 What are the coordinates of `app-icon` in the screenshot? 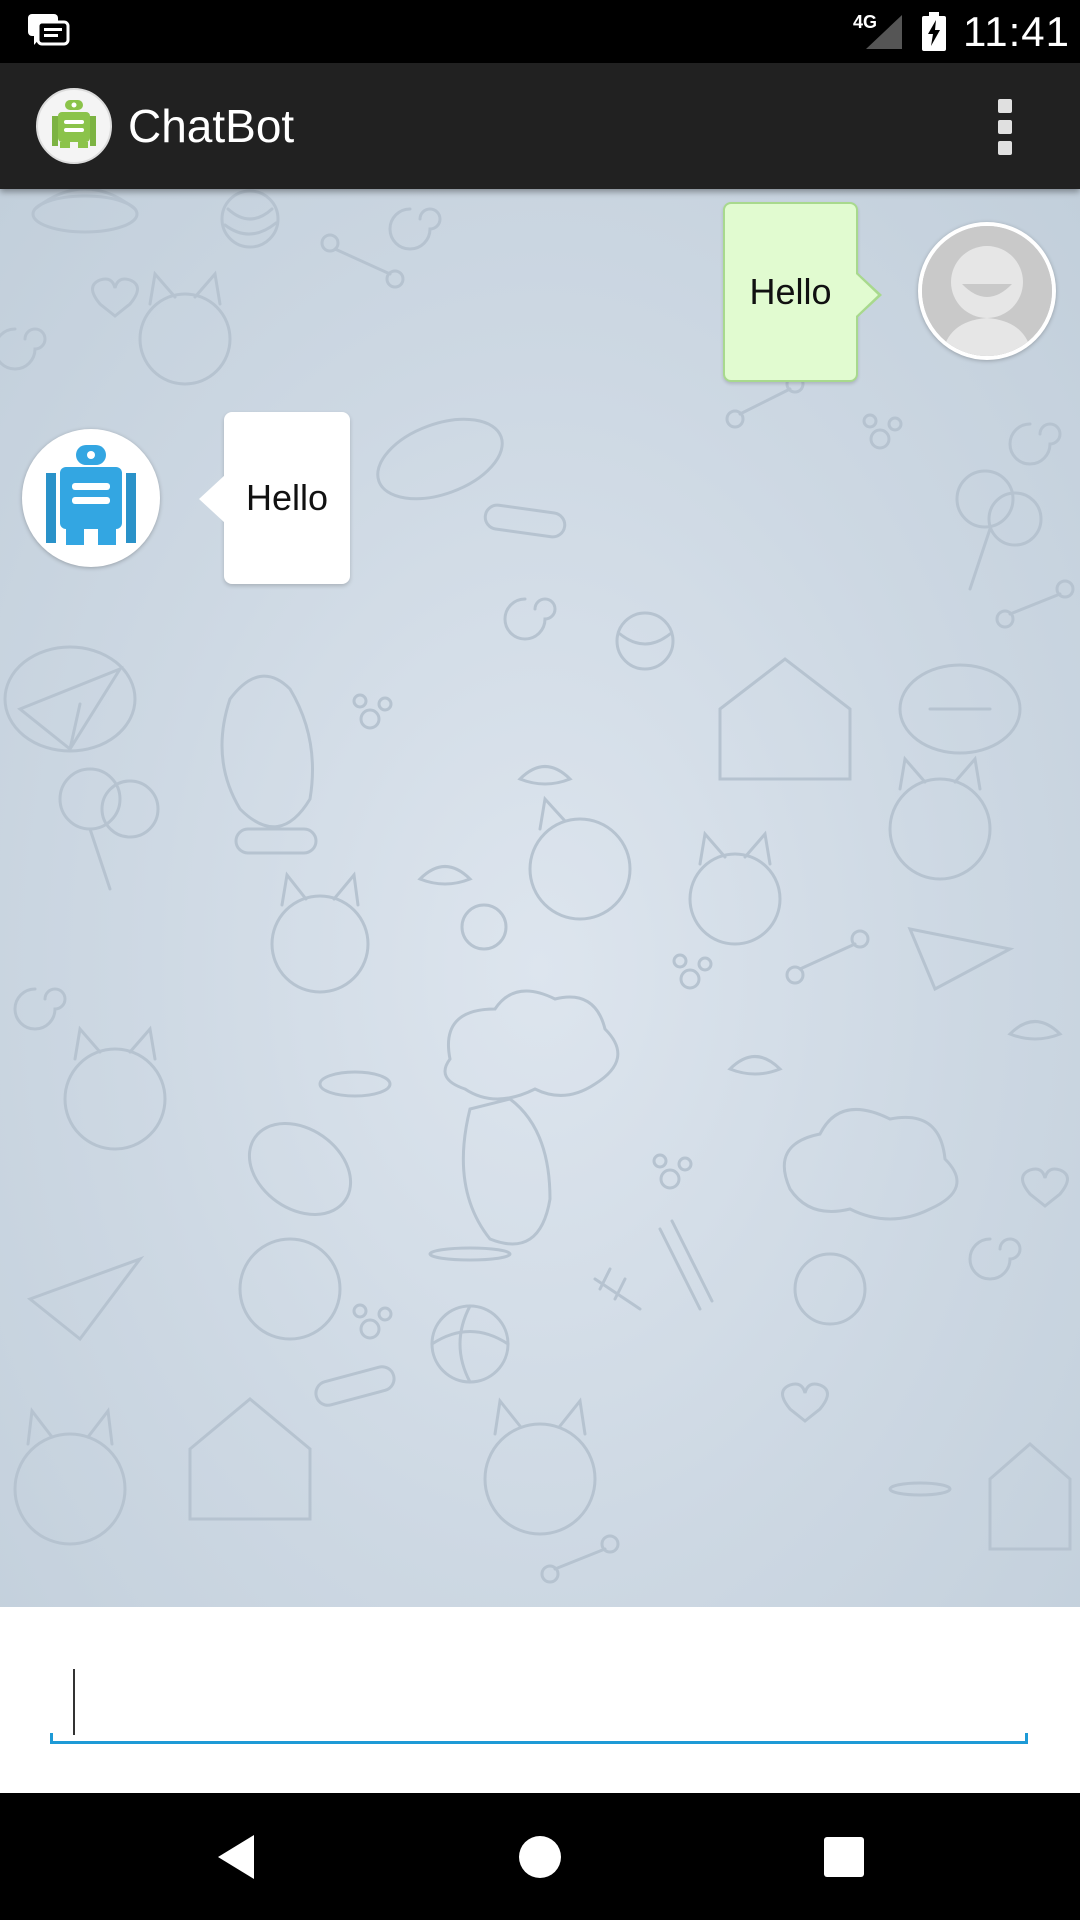 It's located at (74, 126).